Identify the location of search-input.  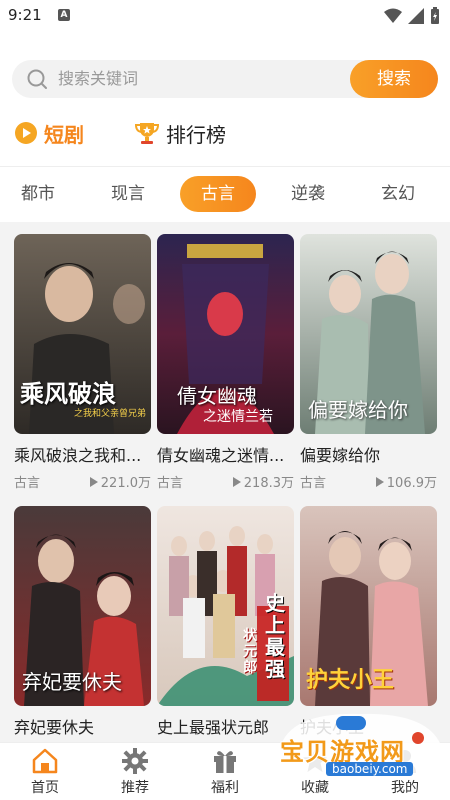
(198, 79).